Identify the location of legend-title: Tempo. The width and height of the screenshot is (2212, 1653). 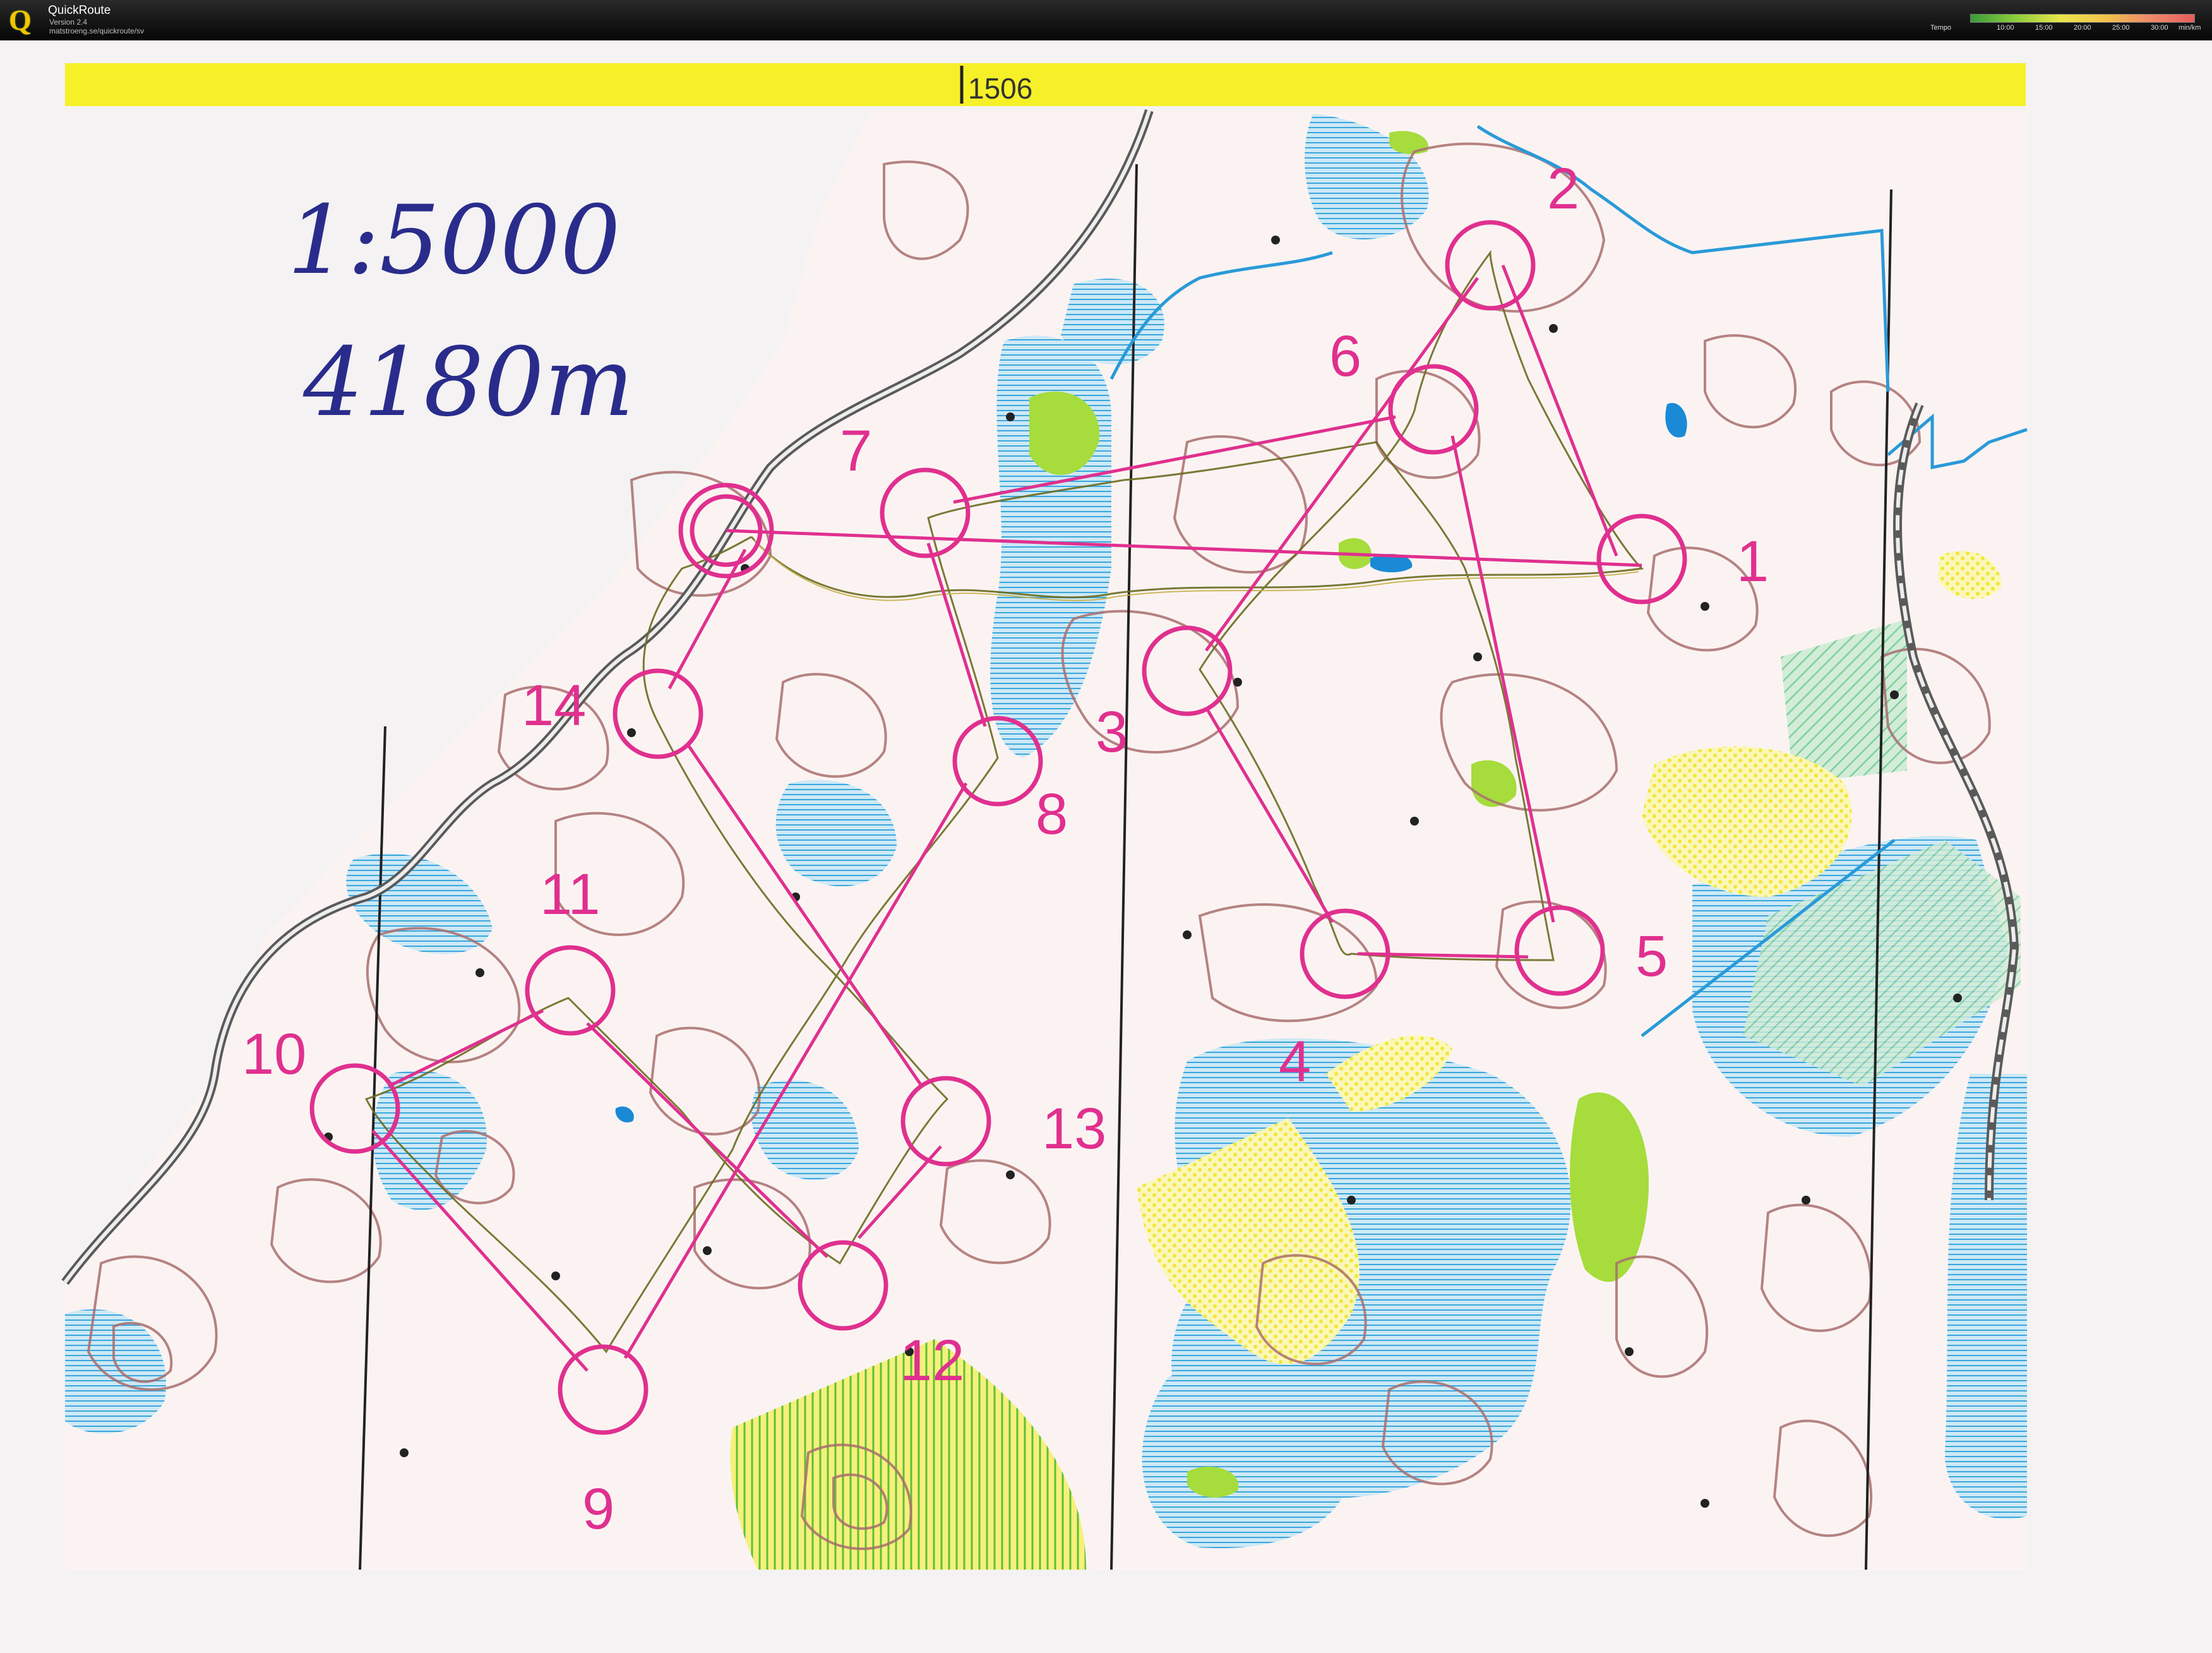
(1941, 28).